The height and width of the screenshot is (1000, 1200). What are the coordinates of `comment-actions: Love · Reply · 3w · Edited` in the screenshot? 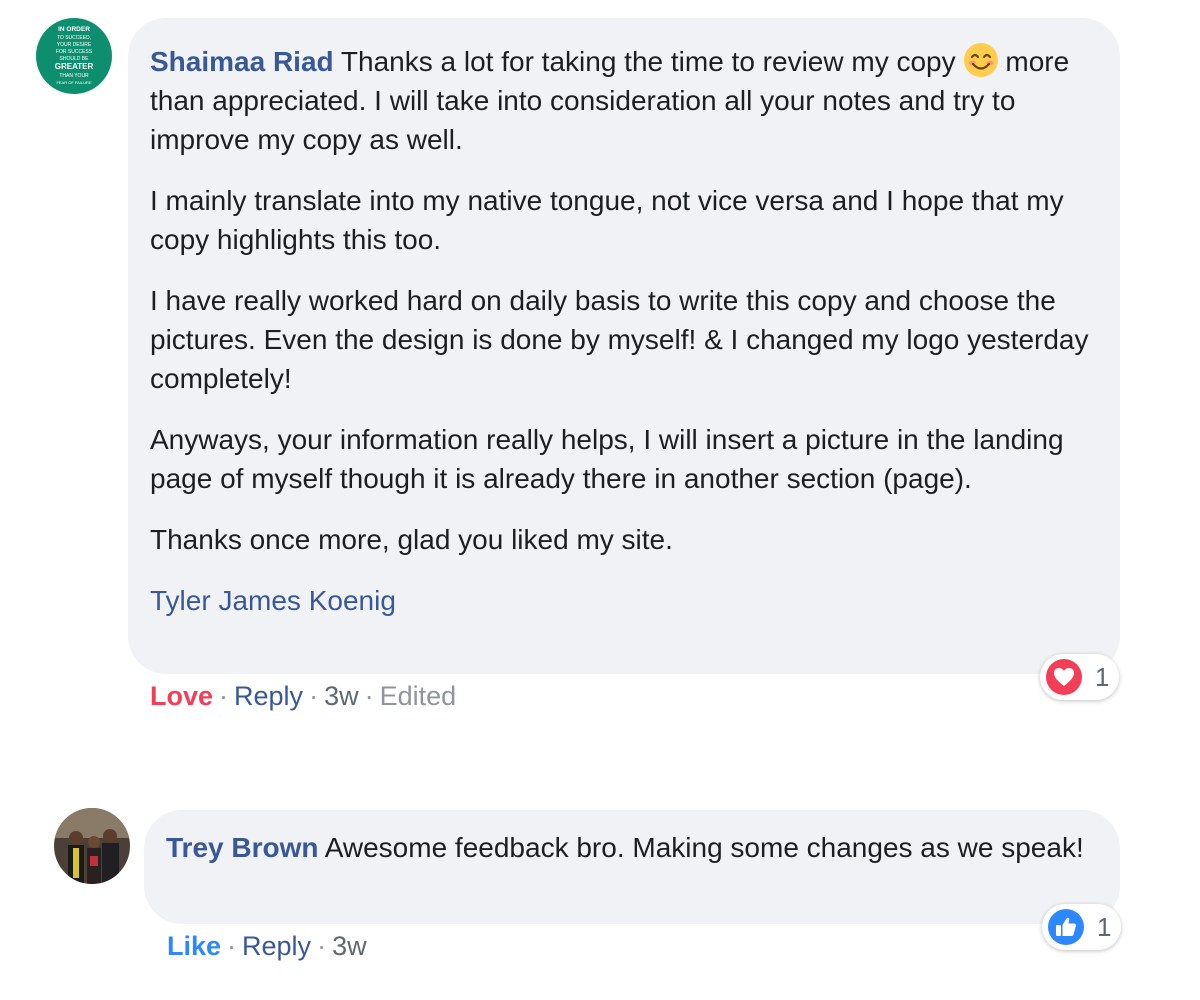 It's located at (303, 696).